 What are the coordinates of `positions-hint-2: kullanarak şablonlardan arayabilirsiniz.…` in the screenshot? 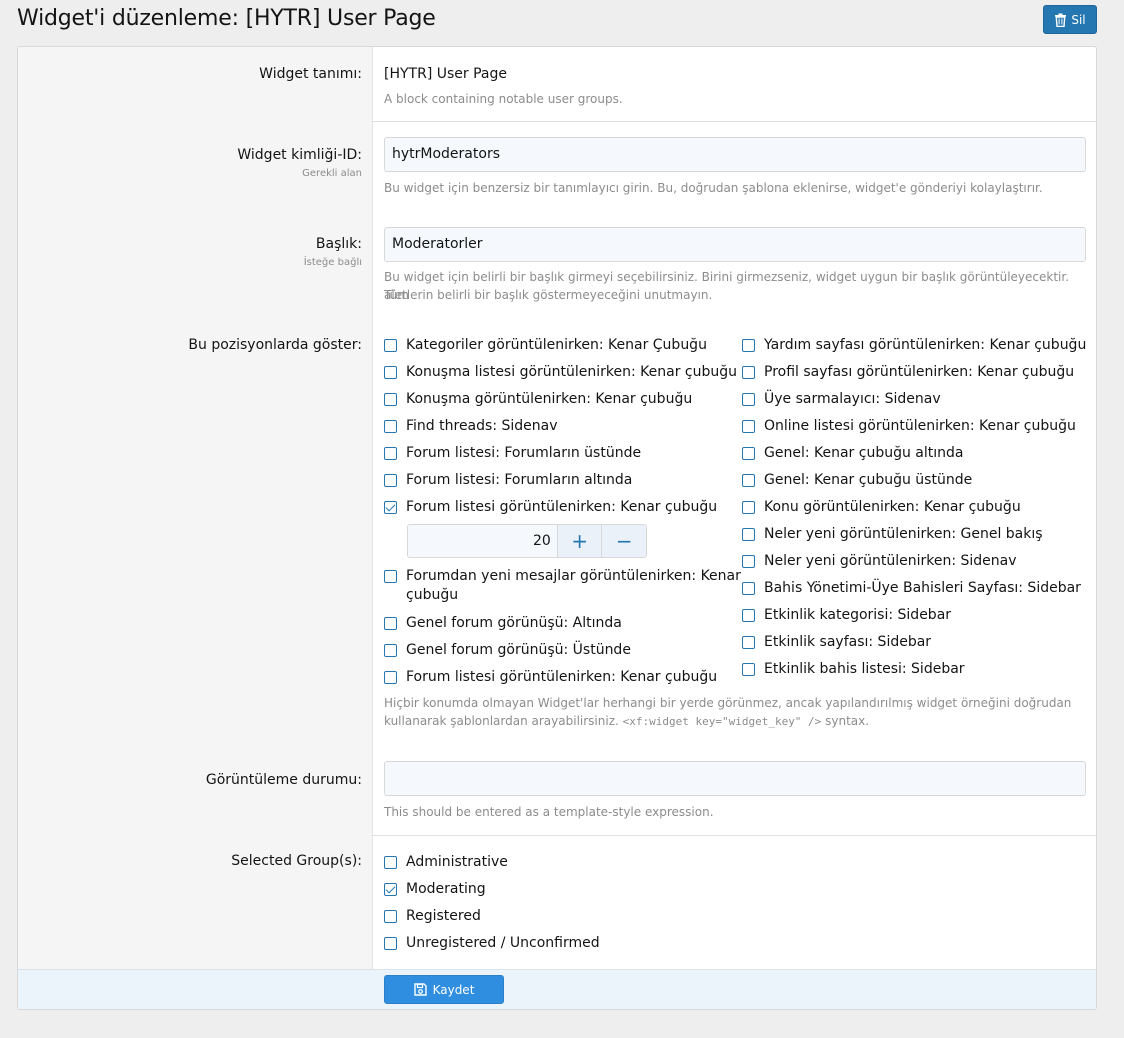 It's located at (626, 721).